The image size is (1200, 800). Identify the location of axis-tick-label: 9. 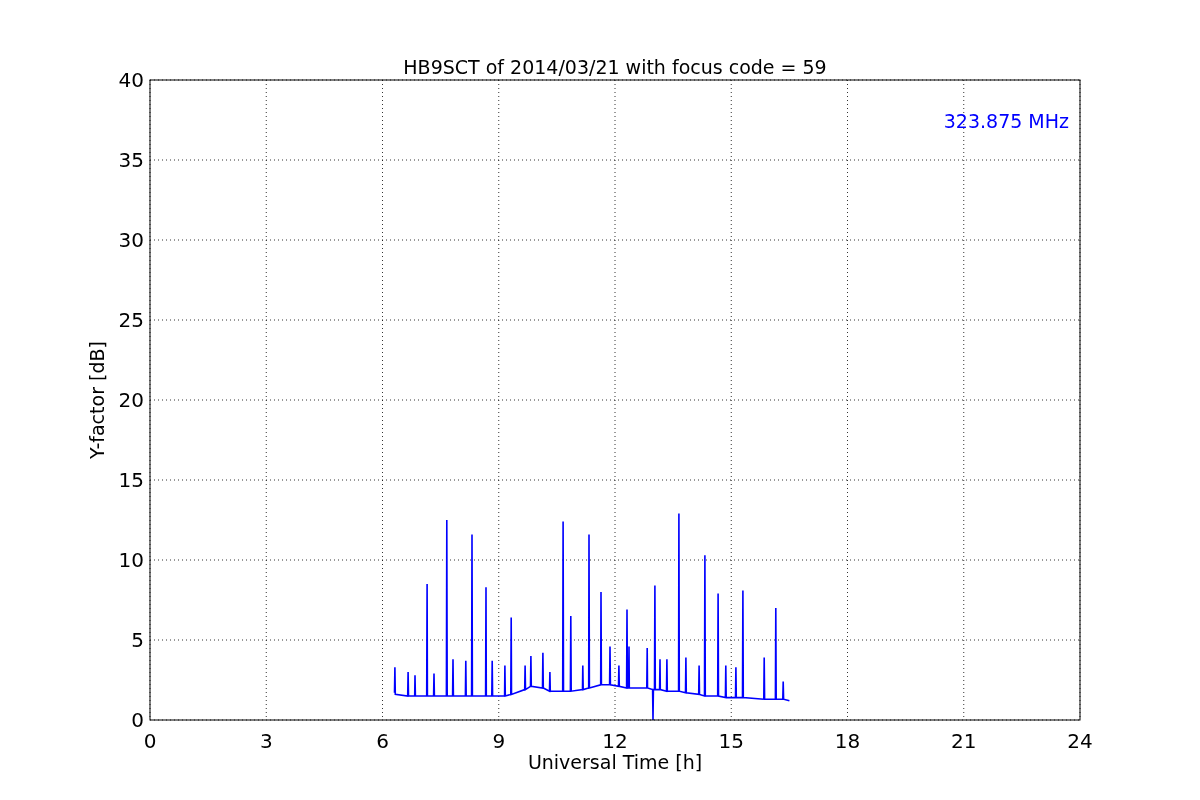
(499, 741).